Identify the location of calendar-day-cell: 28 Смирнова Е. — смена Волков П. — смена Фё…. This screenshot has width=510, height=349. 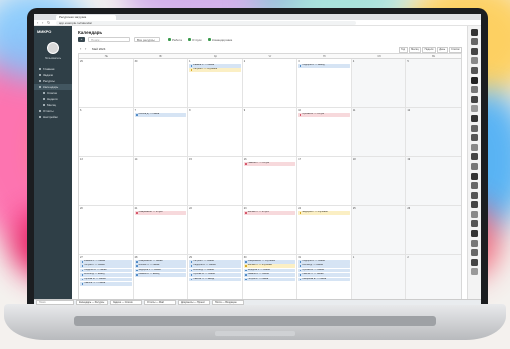
(161, 279).